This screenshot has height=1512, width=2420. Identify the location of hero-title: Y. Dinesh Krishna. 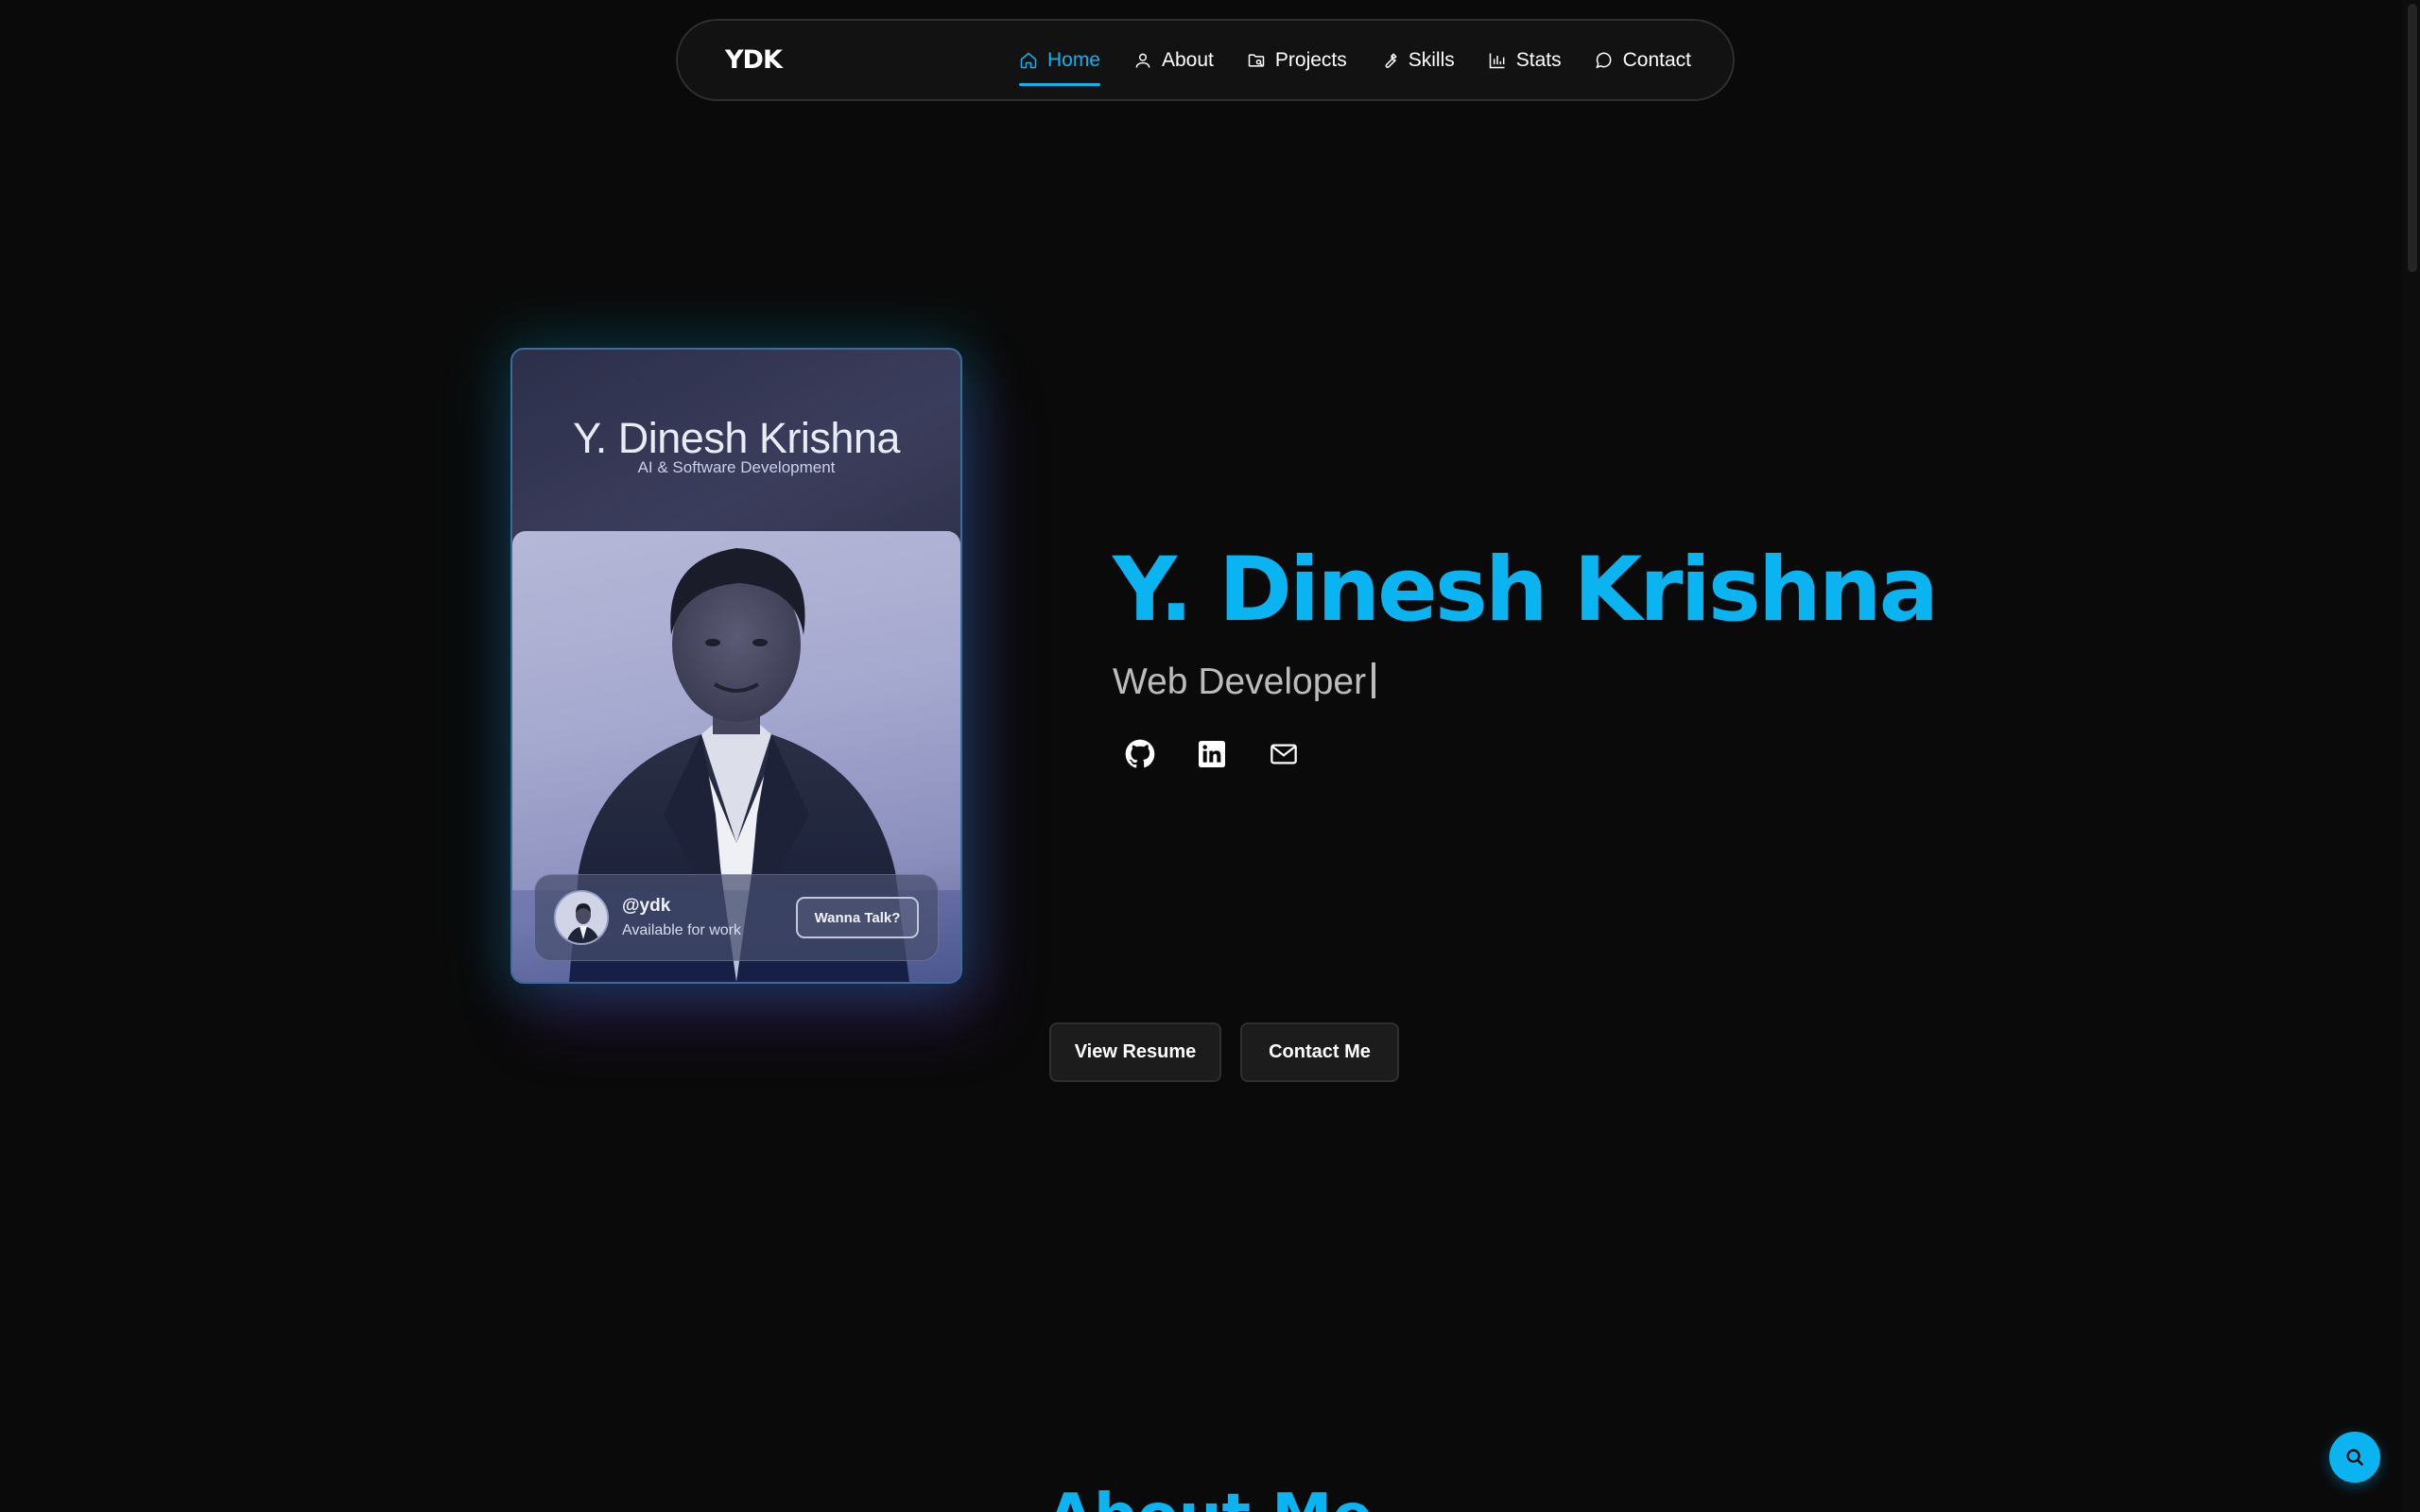
(1526, 590).